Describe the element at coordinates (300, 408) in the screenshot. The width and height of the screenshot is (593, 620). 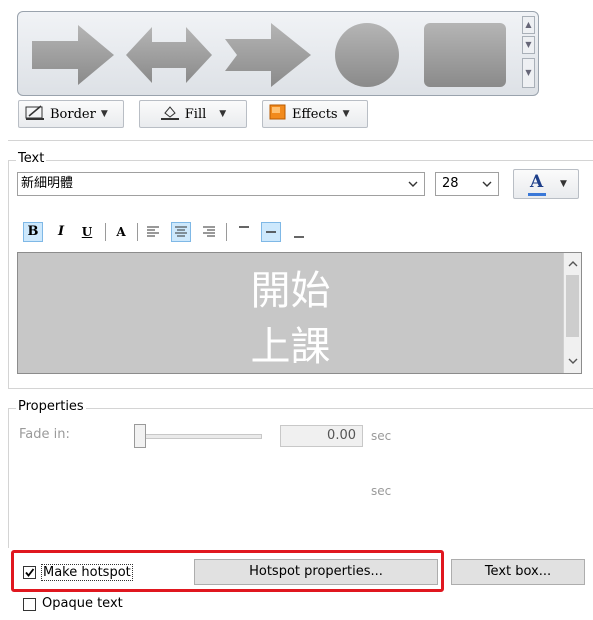
I see `properties-group-border` at that location.